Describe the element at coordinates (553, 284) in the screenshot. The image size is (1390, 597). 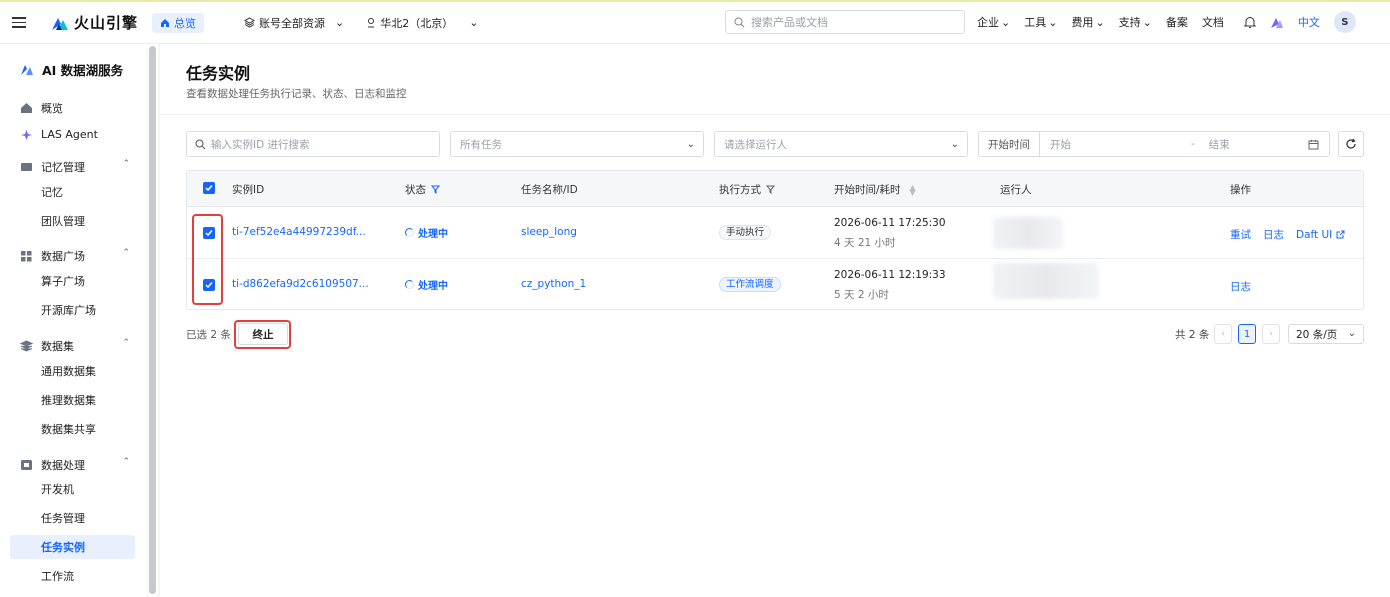
I see `task-name-link: cz_python_1` at that location.